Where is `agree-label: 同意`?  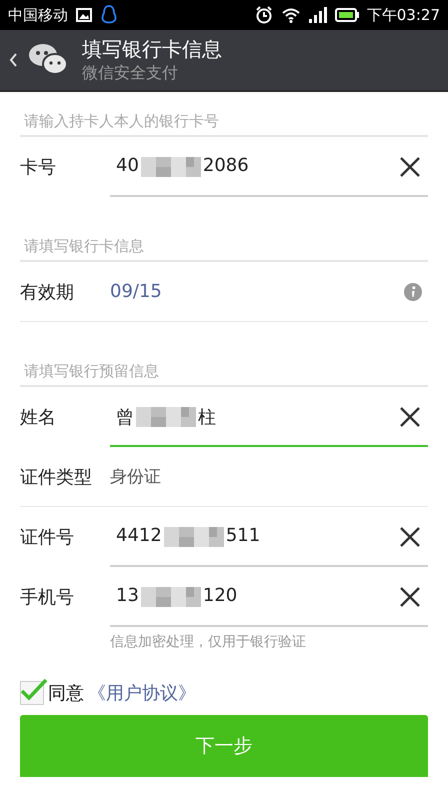
agree-label: 同意 is located at coordinates (66, 693).